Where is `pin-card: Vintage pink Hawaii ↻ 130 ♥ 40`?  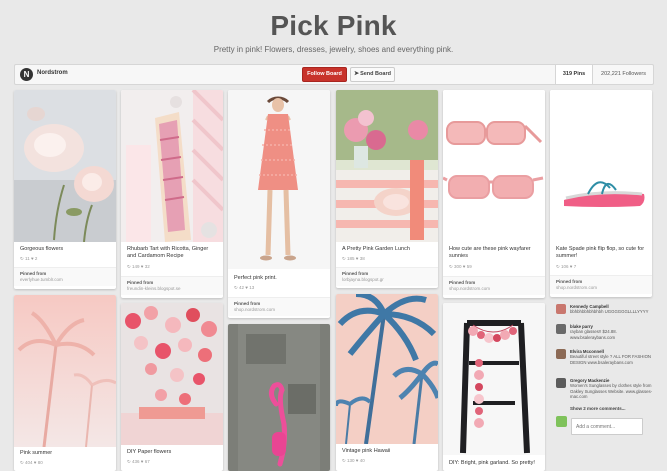
pin-card: Vintage pink Hawaii ↻ 130 ♥ 40 is located at coordinates (387, 382).